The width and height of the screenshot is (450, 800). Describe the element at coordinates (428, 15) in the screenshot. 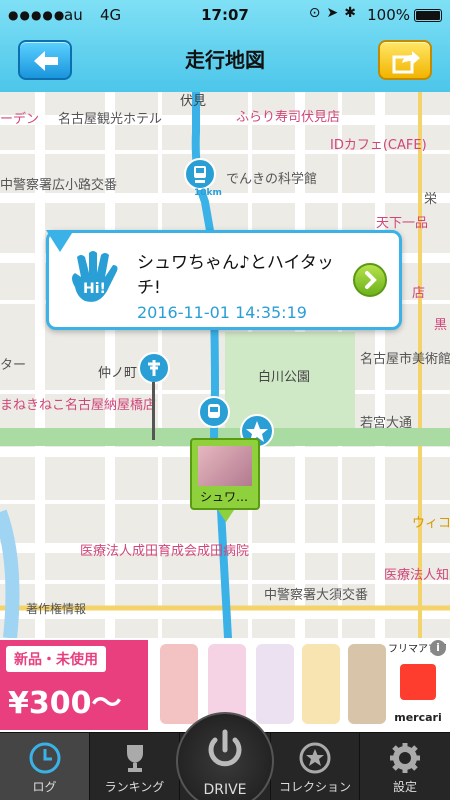

I see `battery-icon` at that location.